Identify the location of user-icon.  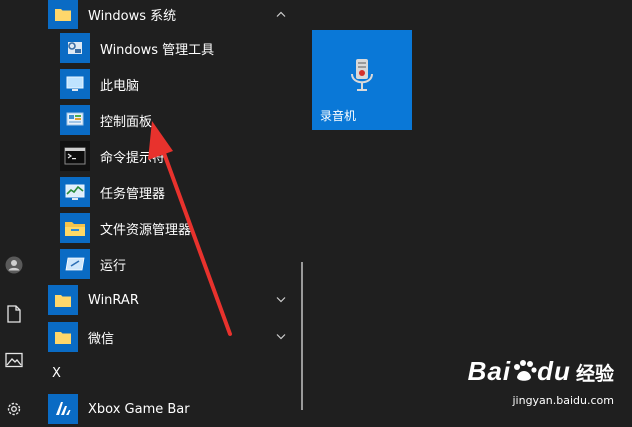
(14, 265).